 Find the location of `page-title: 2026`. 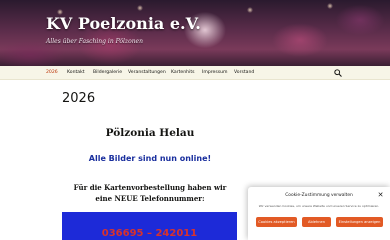

page-title: 2026 is located at coordinates (79, 98).